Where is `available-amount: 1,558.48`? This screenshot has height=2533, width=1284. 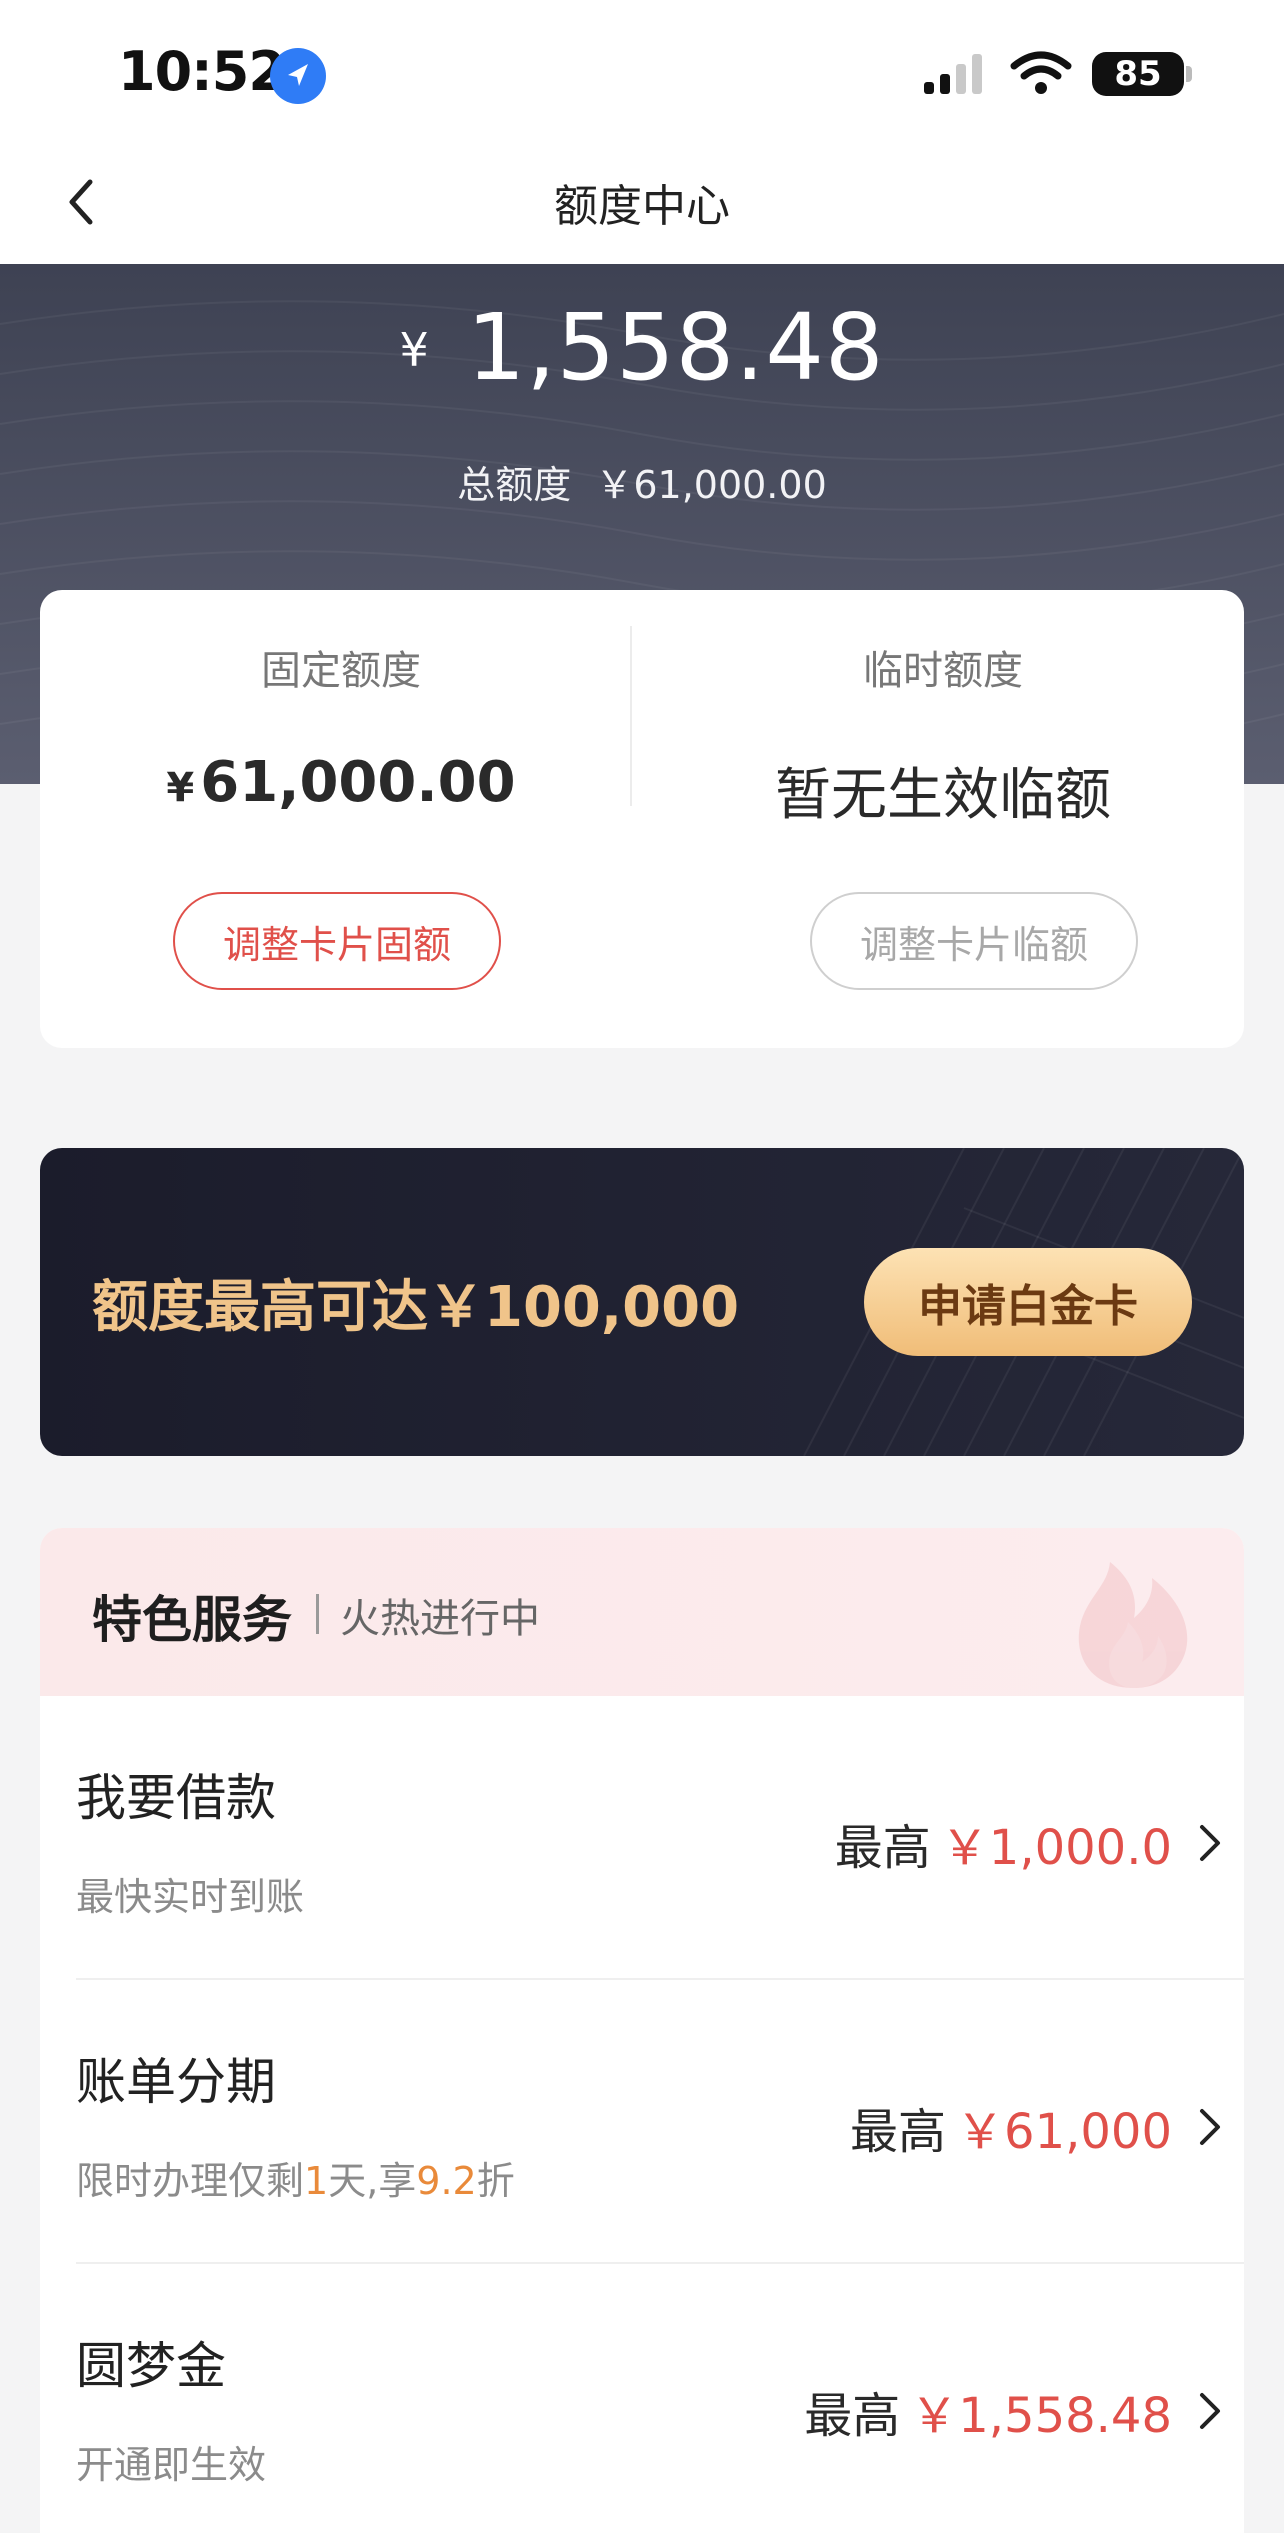 available-amount: 1,558.48 is located at coordinates (675, 347).